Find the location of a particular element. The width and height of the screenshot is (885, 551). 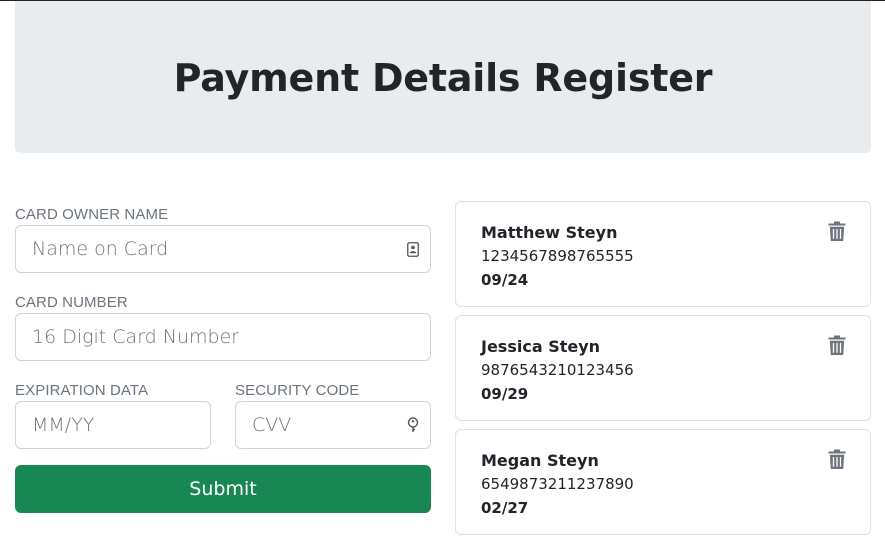

card-owner-input is located at coordinates (223, 249).